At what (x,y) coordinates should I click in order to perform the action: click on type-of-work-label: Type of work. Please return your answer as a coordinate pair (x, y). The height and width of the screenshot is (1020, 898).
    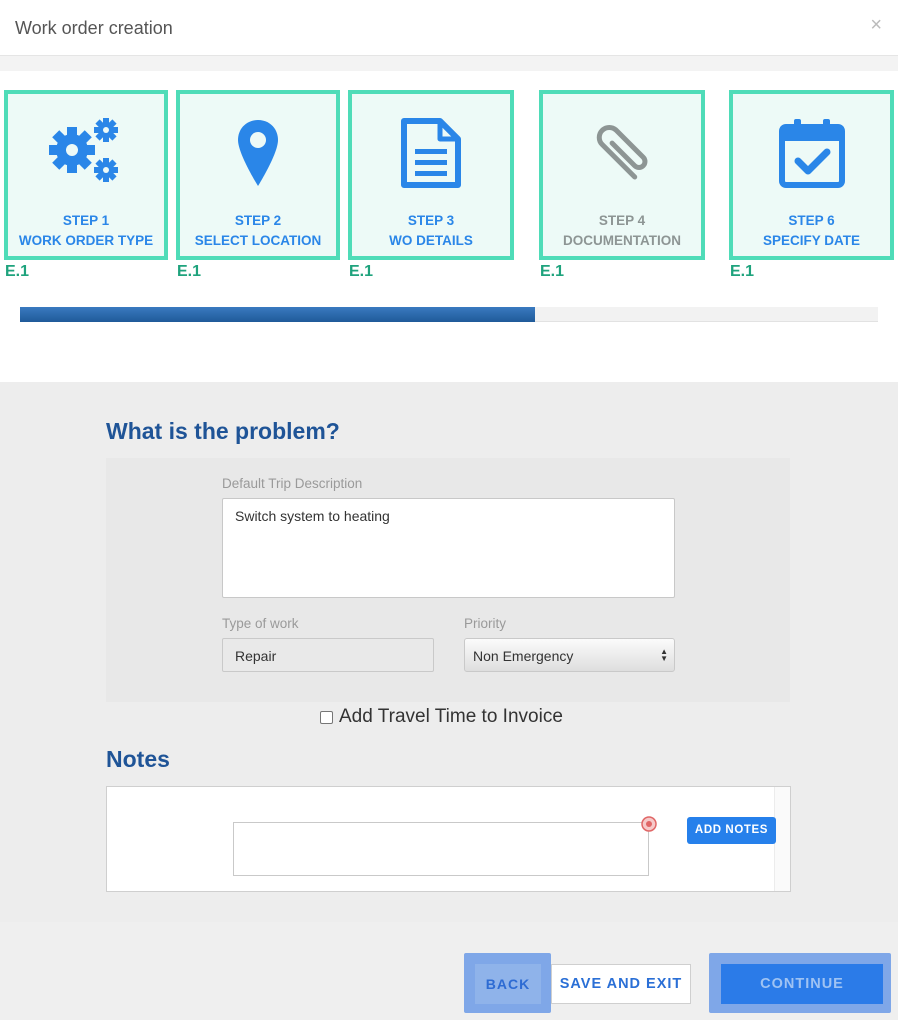
    Looking at the image, I should click on (260, 623).